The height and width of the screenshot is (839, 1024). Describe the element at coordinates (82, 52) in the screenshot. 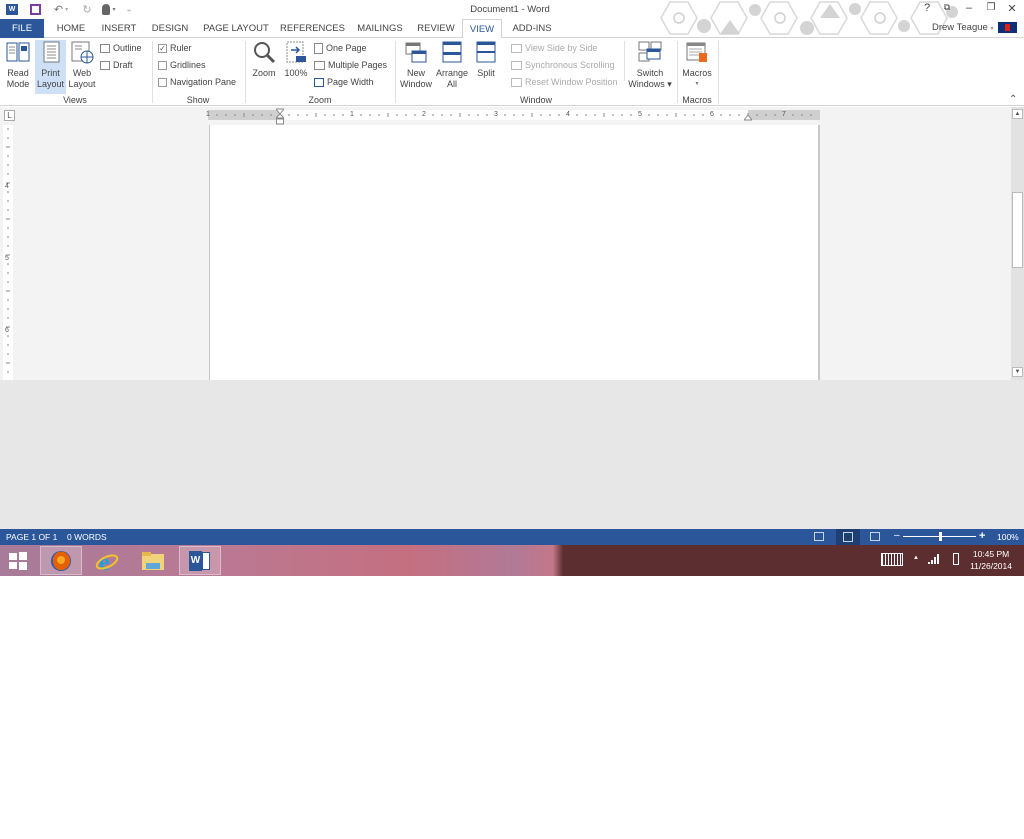

I see `web-layout-icon` at that location.